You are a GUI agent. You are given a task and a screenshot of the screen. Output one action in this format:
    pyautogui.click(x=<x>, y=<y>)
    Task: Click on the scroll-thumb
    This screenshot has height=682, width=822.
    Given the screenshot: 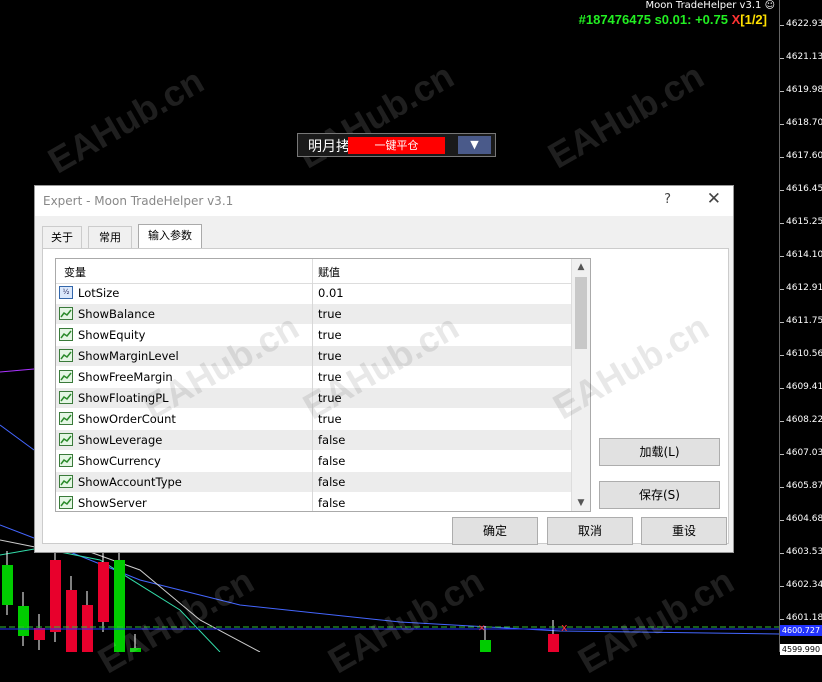 What is the action you would take?
    pyautogui.click(x=581, y=313)
    